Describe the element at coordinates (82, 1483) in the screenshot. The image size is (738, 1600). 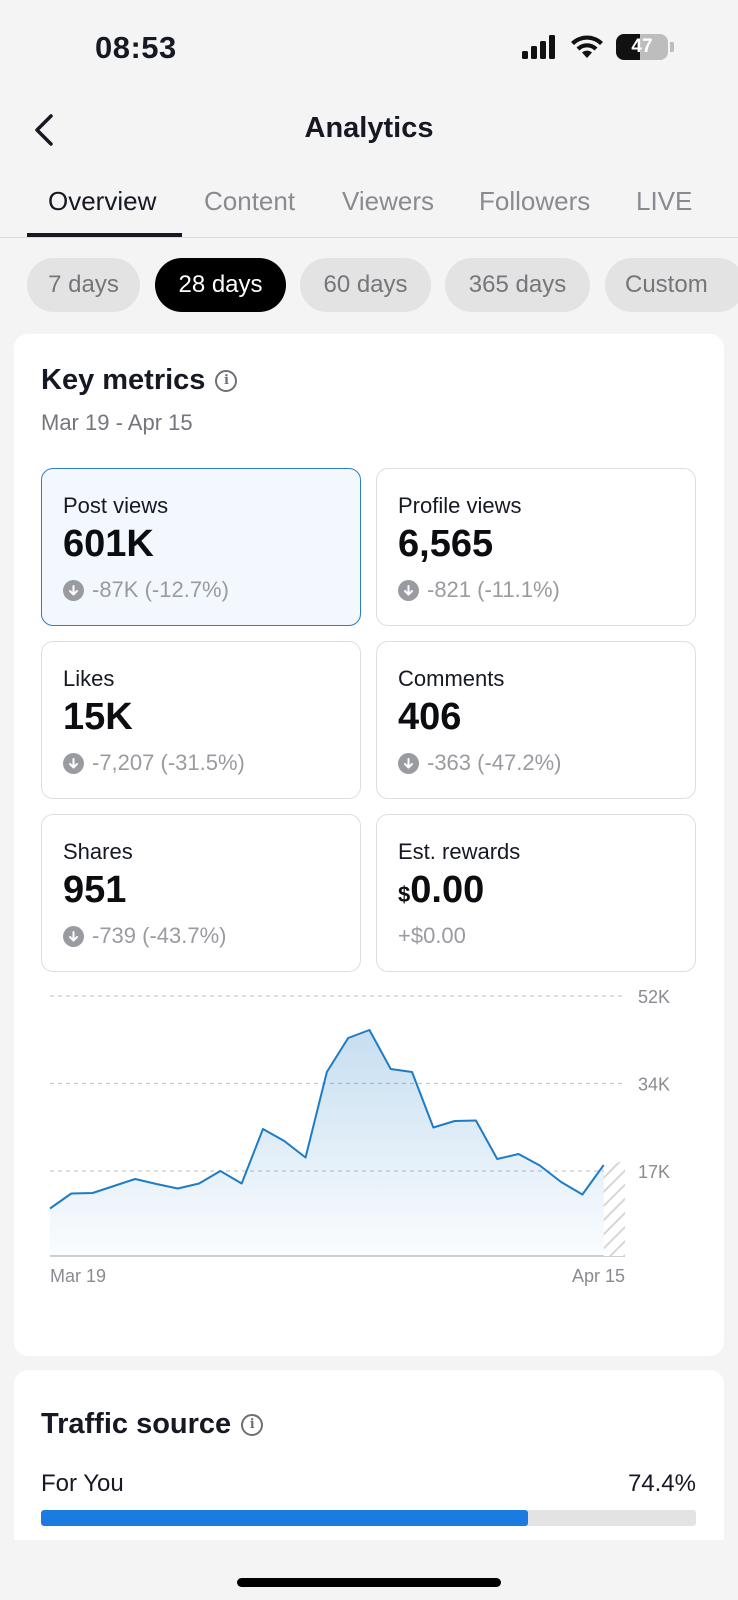
I see `traffic-source-label: For You` at that location.